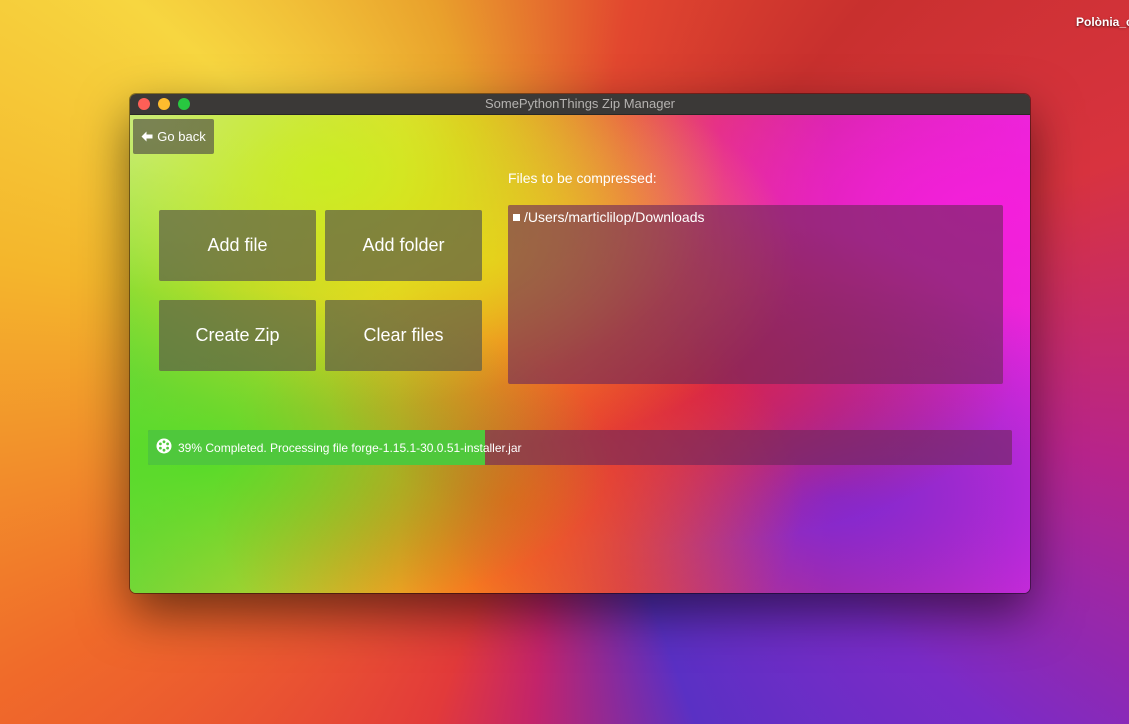  I want to click on title-bar: SomePythonThings Zip Manager, so click(580, 104).